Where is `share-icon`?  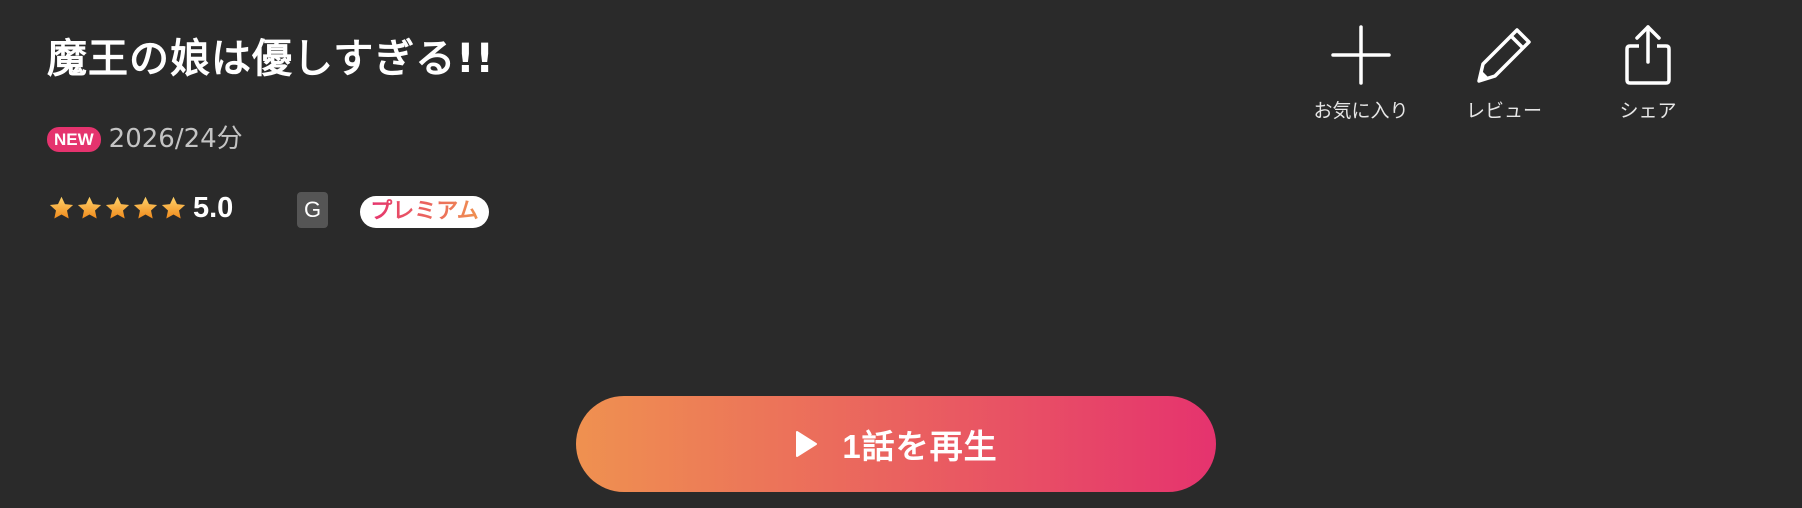 share-icon is located at coordinates (1648, 55).